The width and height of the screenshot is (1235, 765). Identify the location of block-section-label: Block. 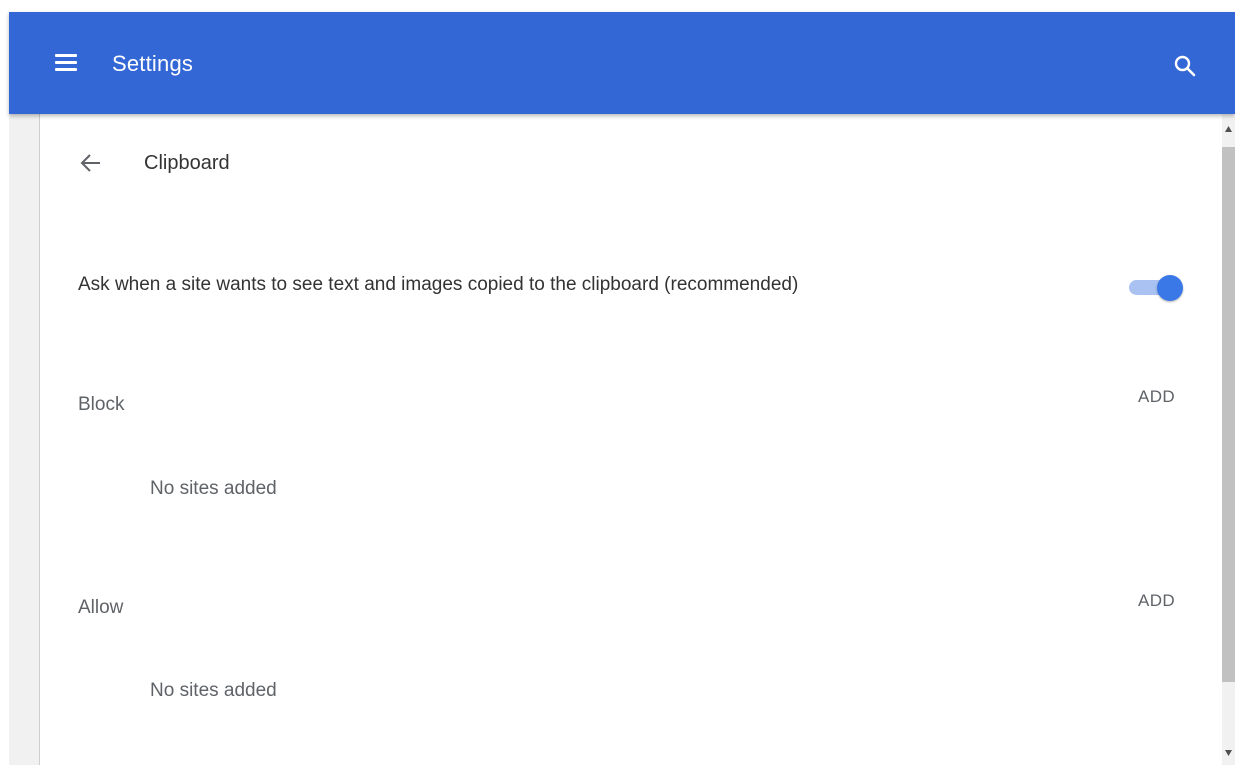
(101, 404).